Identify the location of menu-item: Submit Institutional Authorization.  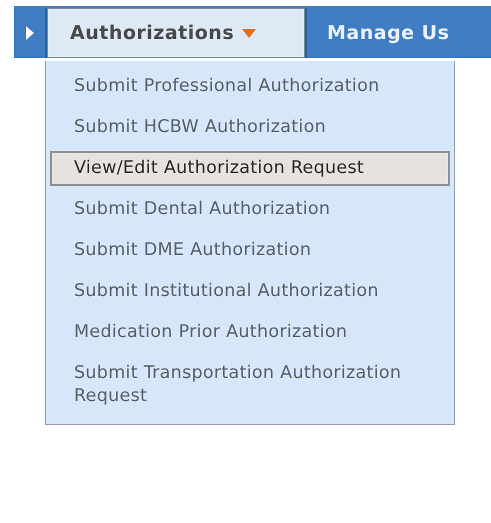
(250, 291).